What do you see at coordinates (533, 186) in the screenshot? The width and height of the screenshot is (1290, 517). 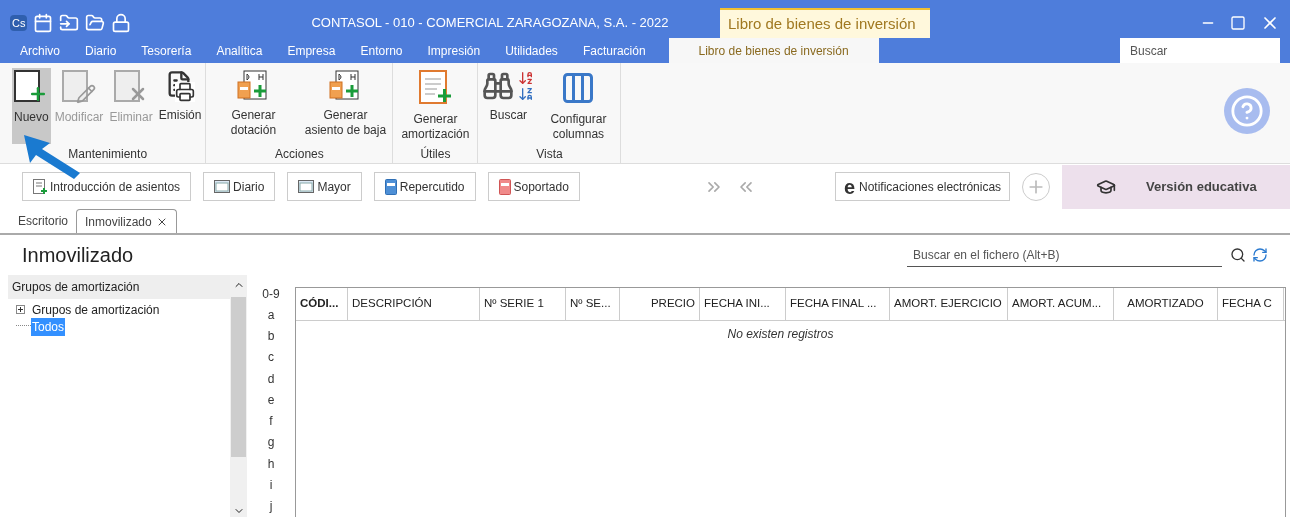 I see `shortcut-button: Soportado` at bounding box center [533, 186].